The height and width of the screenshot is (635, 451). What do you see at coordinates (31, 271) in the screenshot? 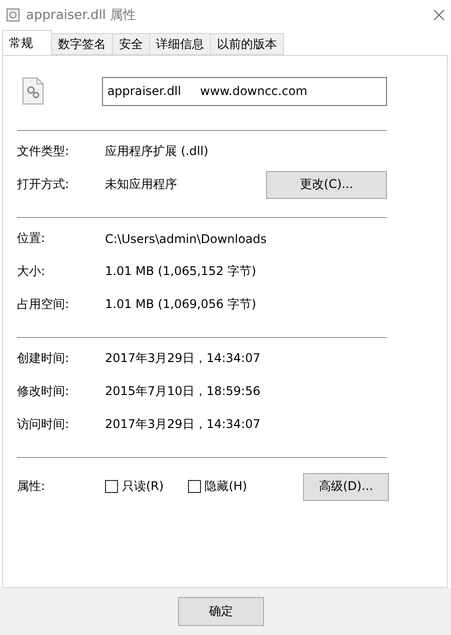
I see `field-label: 大小:` at bounding box center [31, 271].